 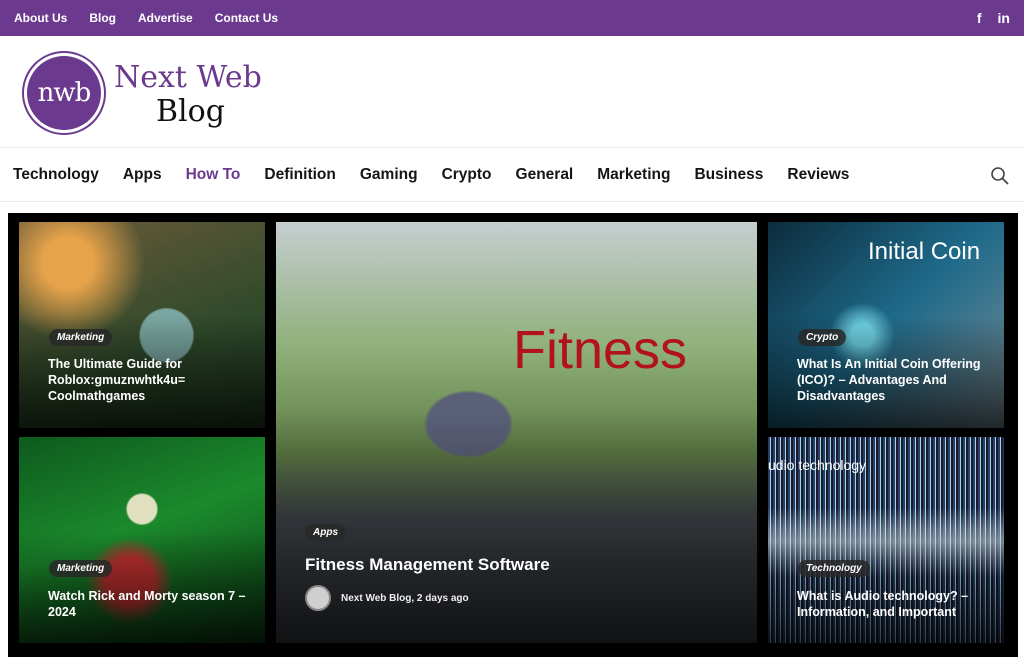 I want to click on post-title: Watch Rick and Morty season 7 – 2024, so click(x=153, y=604).